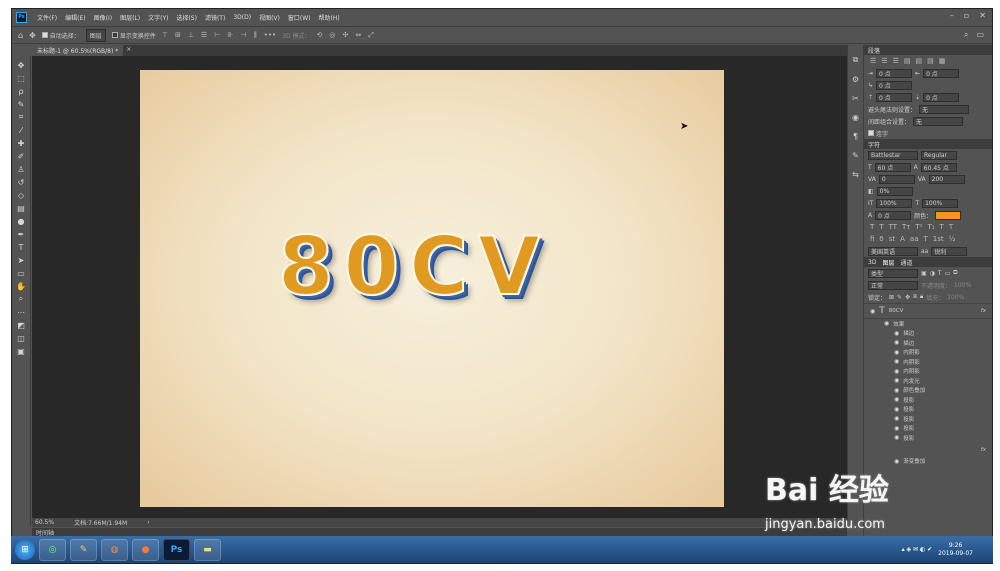  What do you see at coordinates (21, 91) in the screenshot?
I see `lasso-icon: ρ` at bounding box center [21, 91].